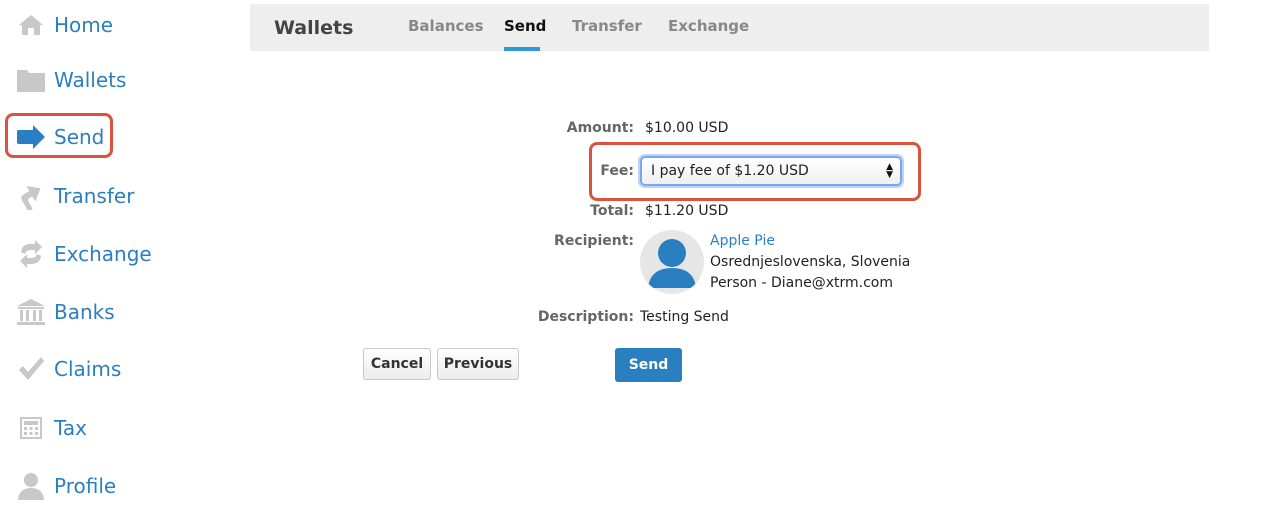 The width and height of the screenshot is (1285, 520). Describe the element at coordinates (90, 80) in the screenshot. I see `sidebar-item-label: Wallets` at that location.